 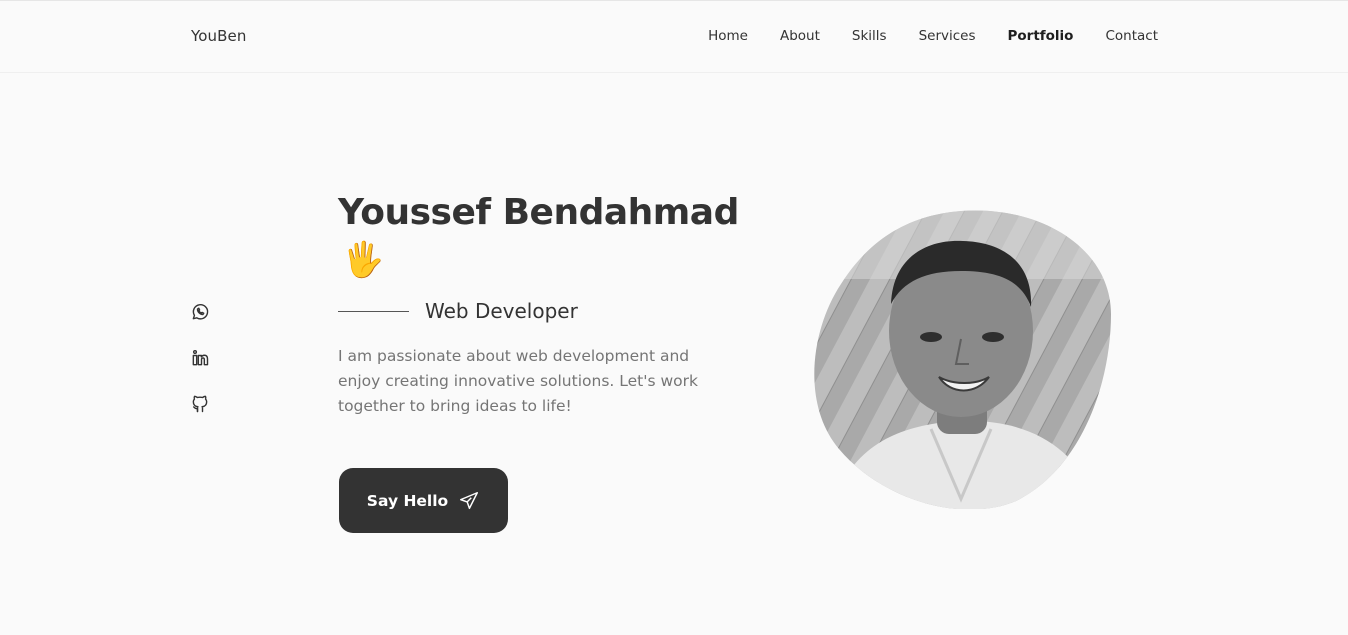 I want to click on role-row: Web Developer, so click(x=458, y=311).